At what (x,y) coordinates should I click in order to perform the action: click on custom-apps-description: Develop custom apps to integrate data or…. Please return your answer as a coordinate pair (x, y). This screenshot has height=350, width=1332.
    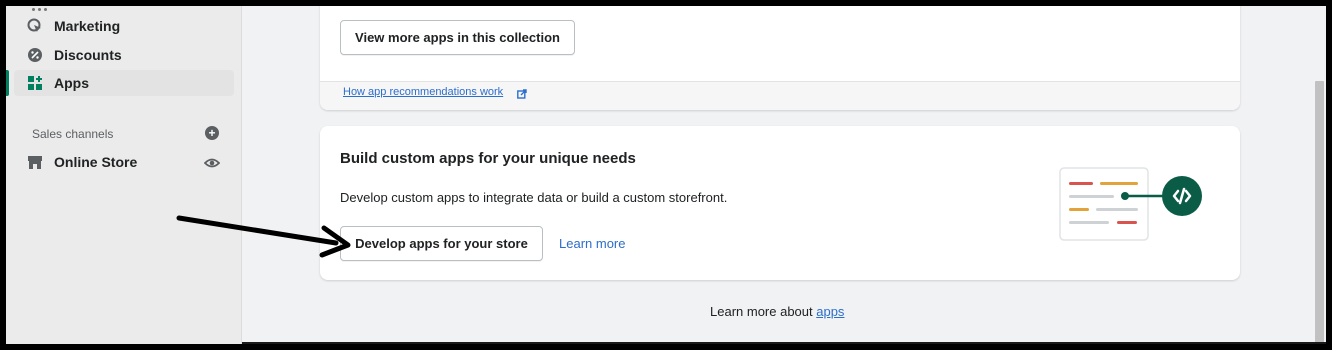
    Looking at the image, I should click on (534, 197).